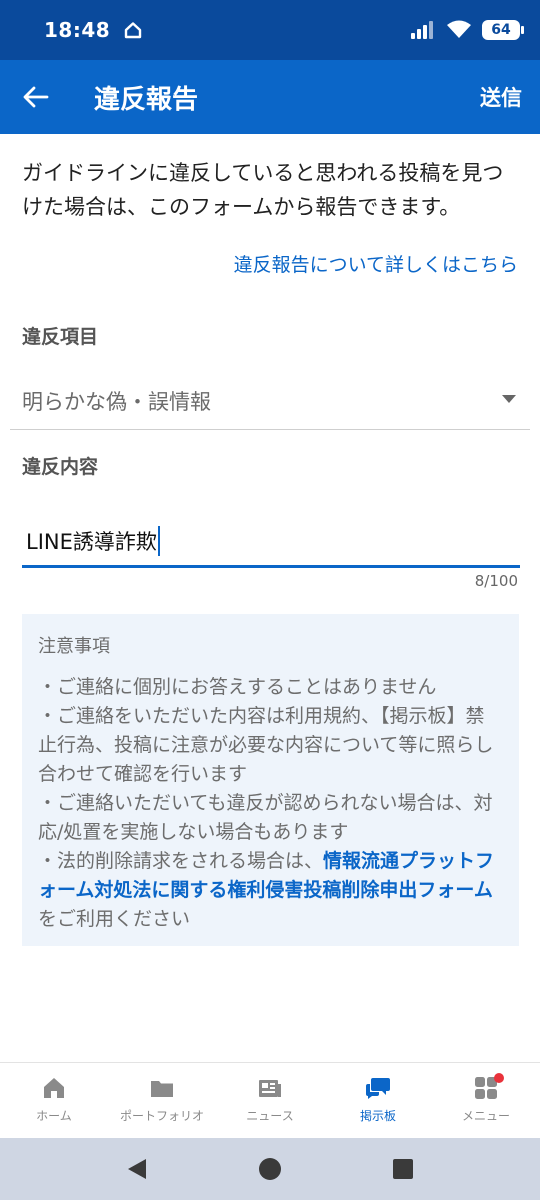 The width and height of the screenshot is (540, 1200). What do you see at coordinates (116, 401) in the screenshot?
I see `category-value: 明らかな偽・誤情報` at bounding box center [116, 401].